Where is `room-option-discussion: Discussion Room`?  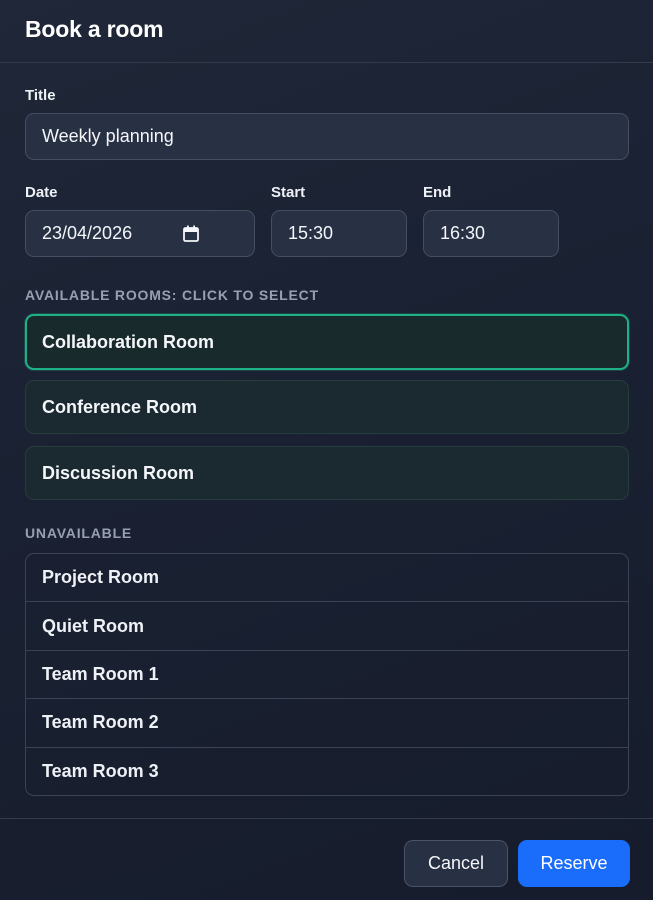 room-option-discussion: Discussion Room is located at coordinates (327, 473).